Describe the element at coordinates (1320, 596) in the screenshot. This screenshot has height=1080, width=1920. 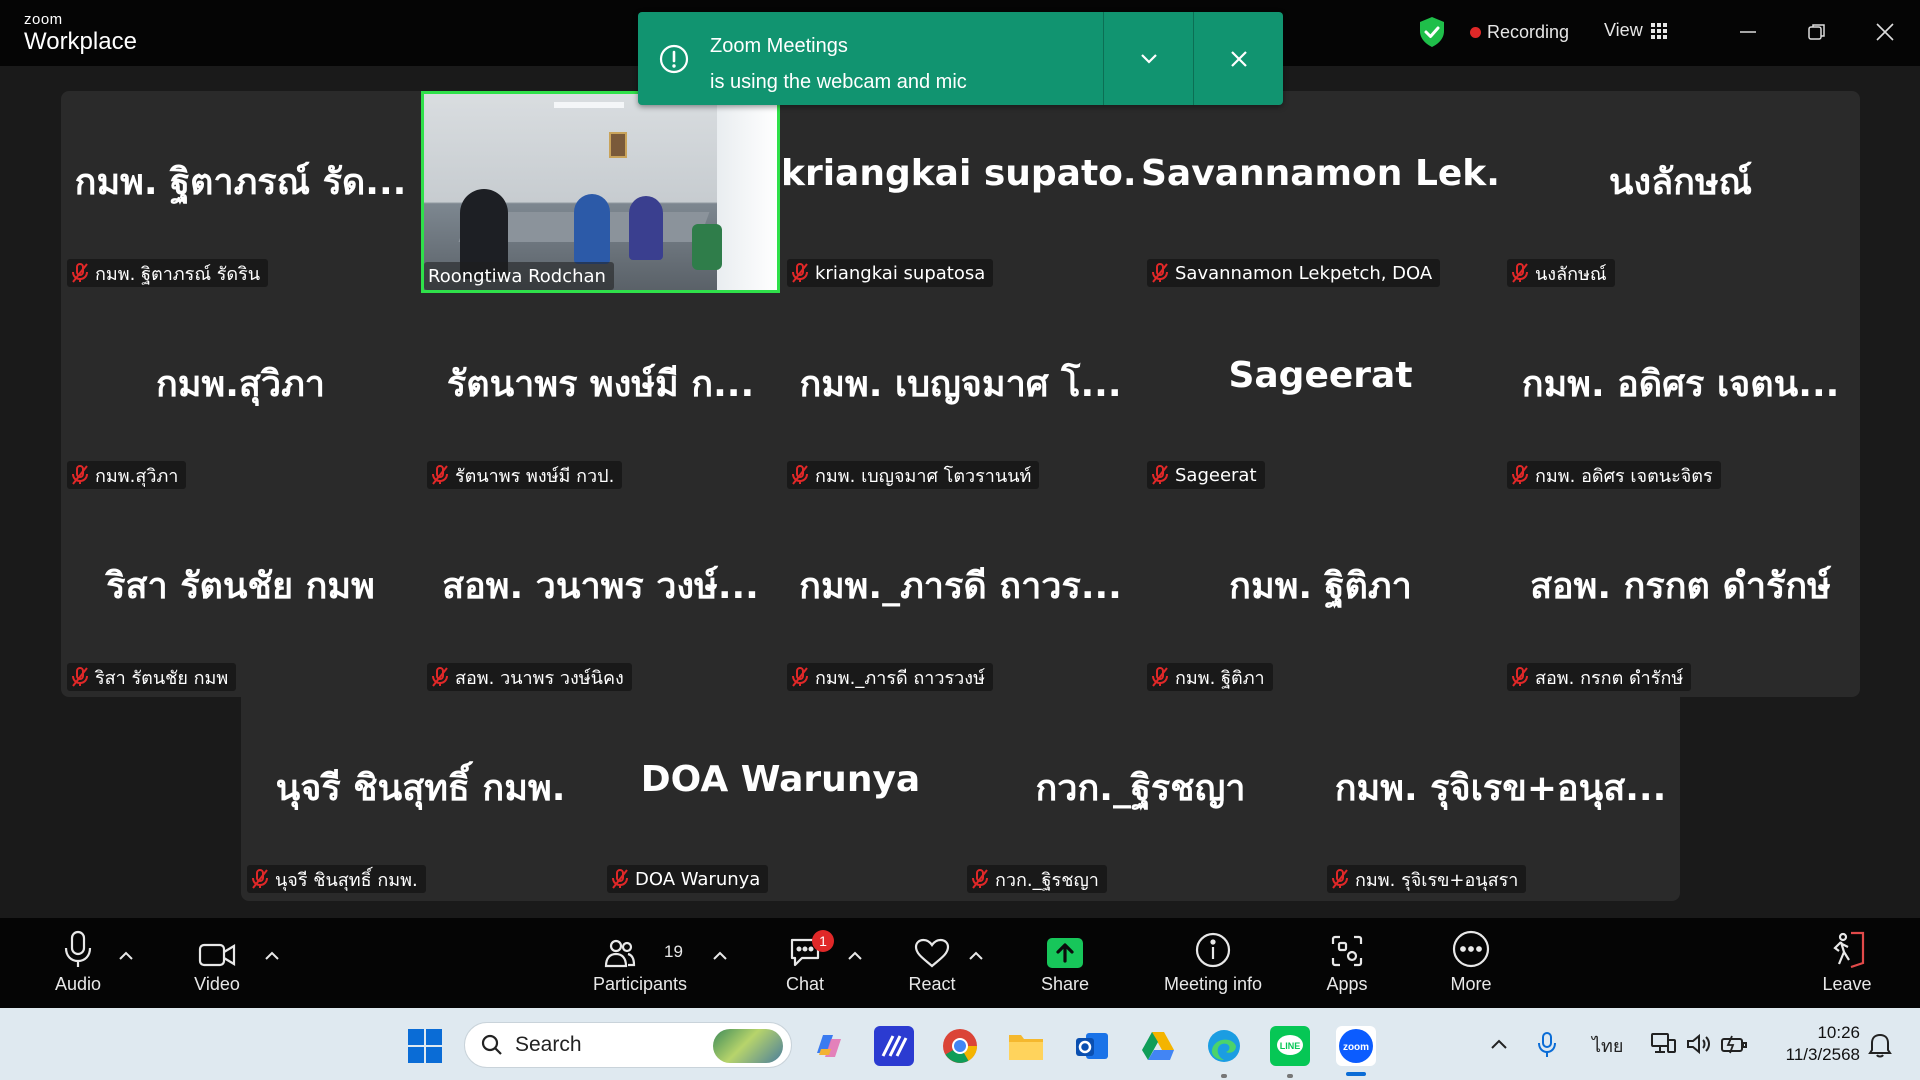
I see `participant-tile: กมพ. ฐิติภา กมพ. ฐิติภา` at that location.